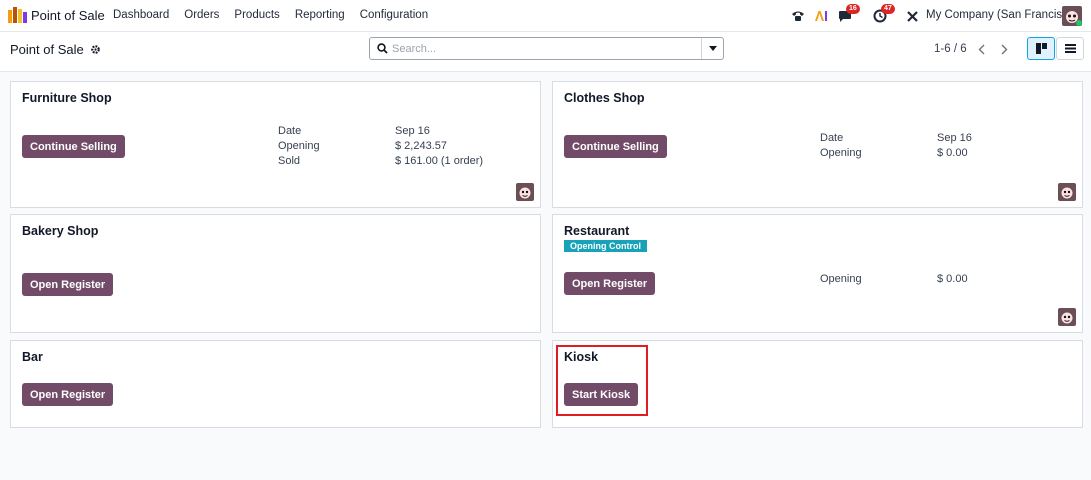  Describe the element at coordinates (883, 15) in the screenshot. I see `clock-icon: 47` at that location.